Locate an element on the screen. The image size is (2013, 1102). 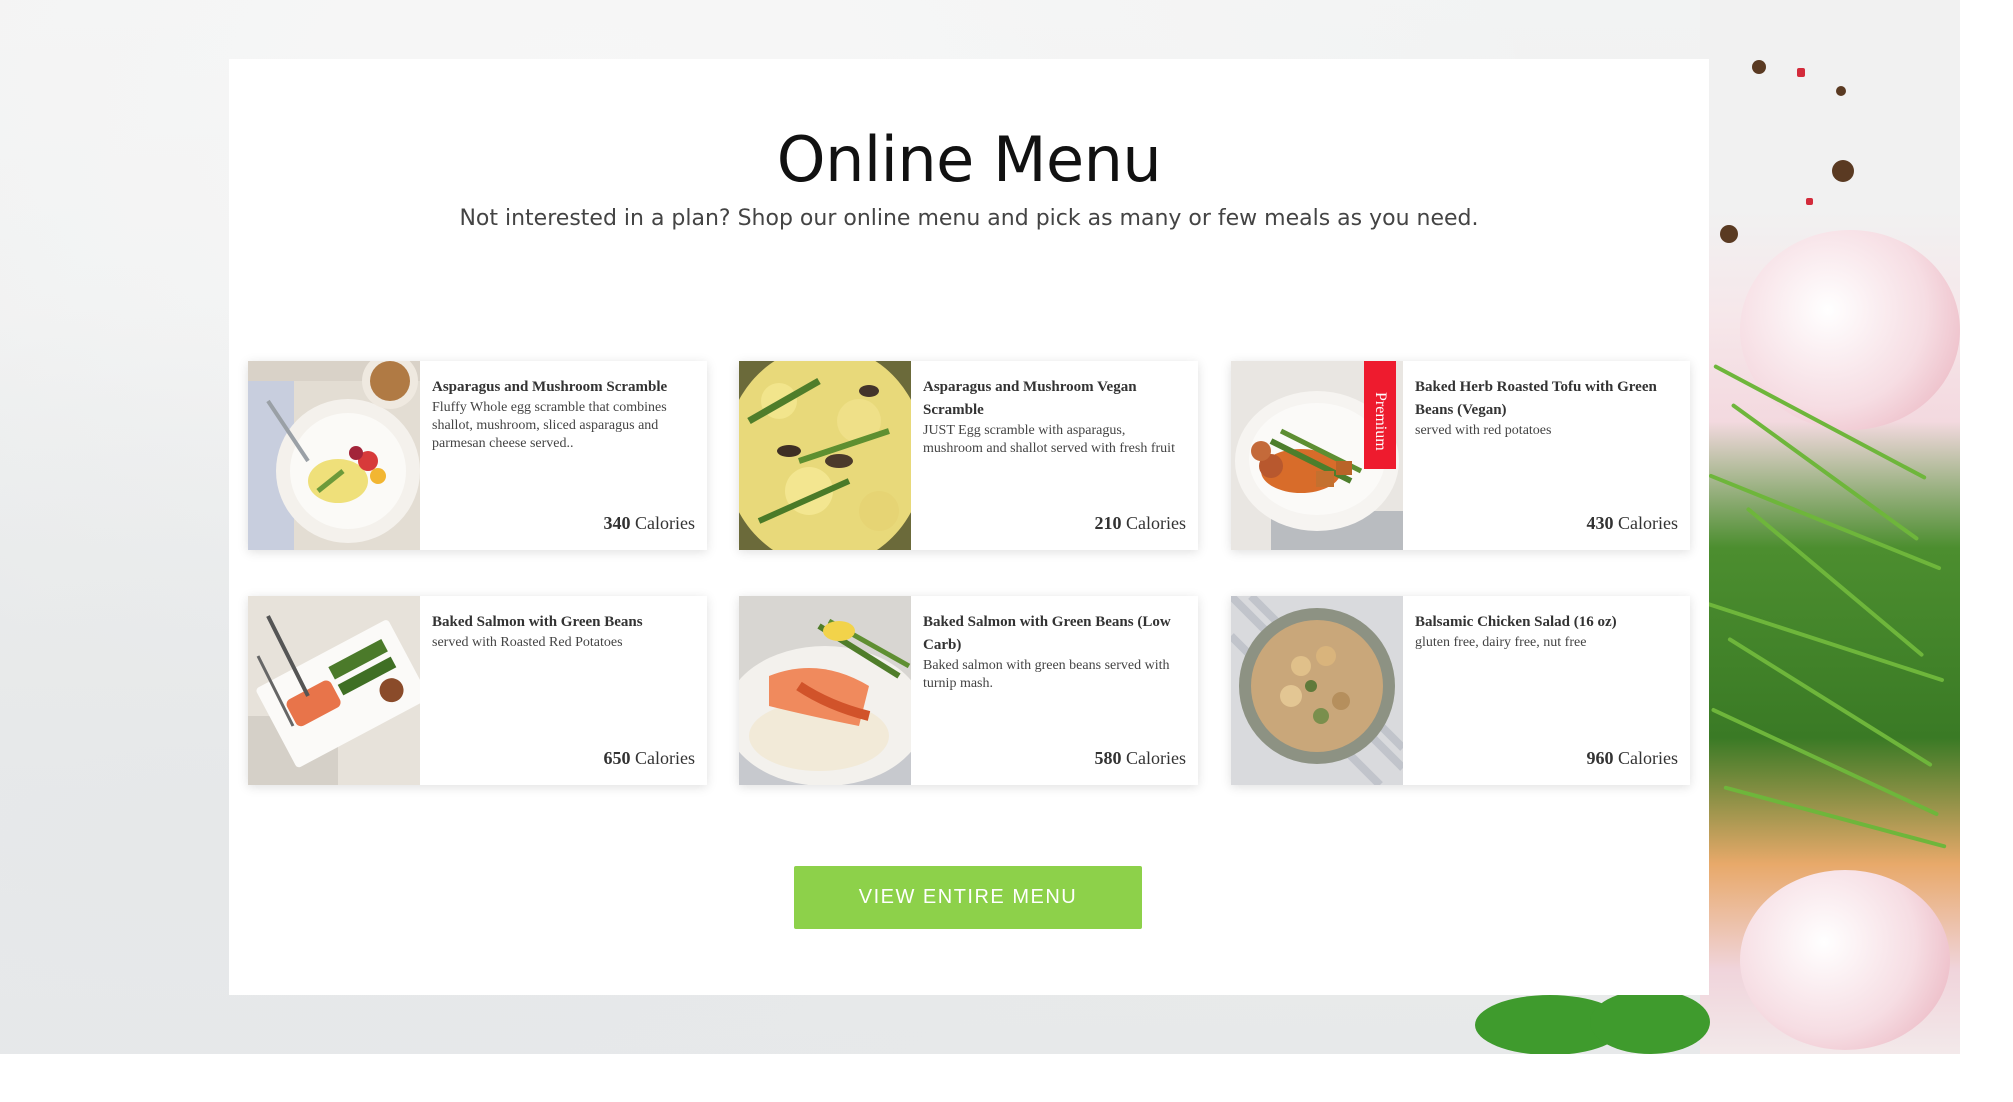
menu-item-calories: 960 Calories is located at coordinates (1632, 758).